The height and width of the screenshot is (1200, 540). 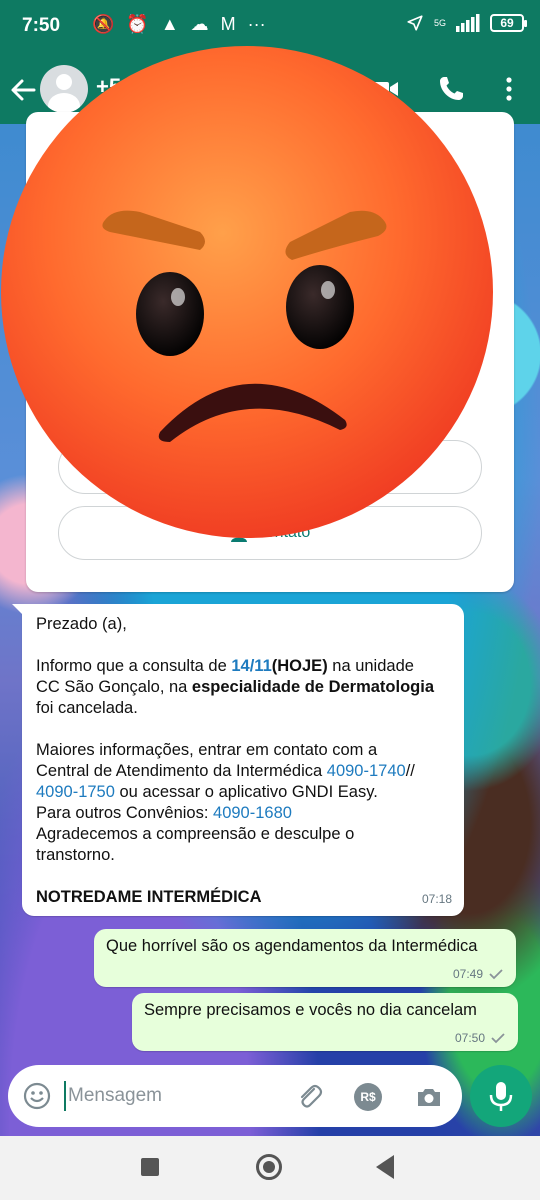 I want to click on payment-button: R$, so click(x=368, y=1097).